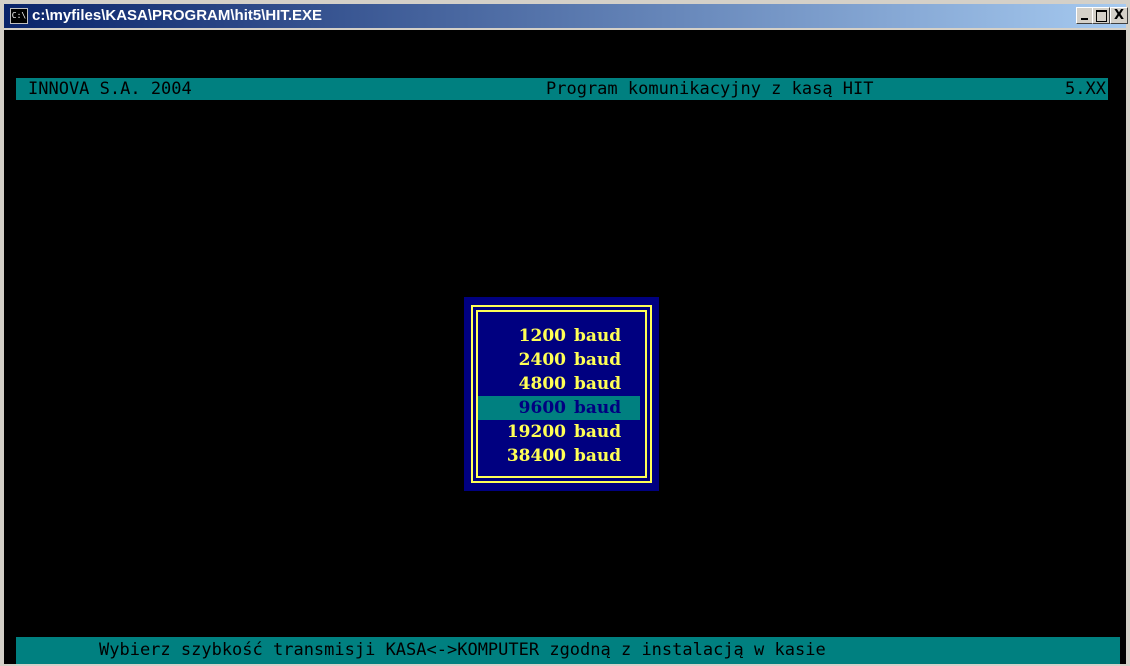  Describe the element at coordinates (110, 89) in the screenshot. I see `company-label: INNOVA S.A. 2004` at that location.